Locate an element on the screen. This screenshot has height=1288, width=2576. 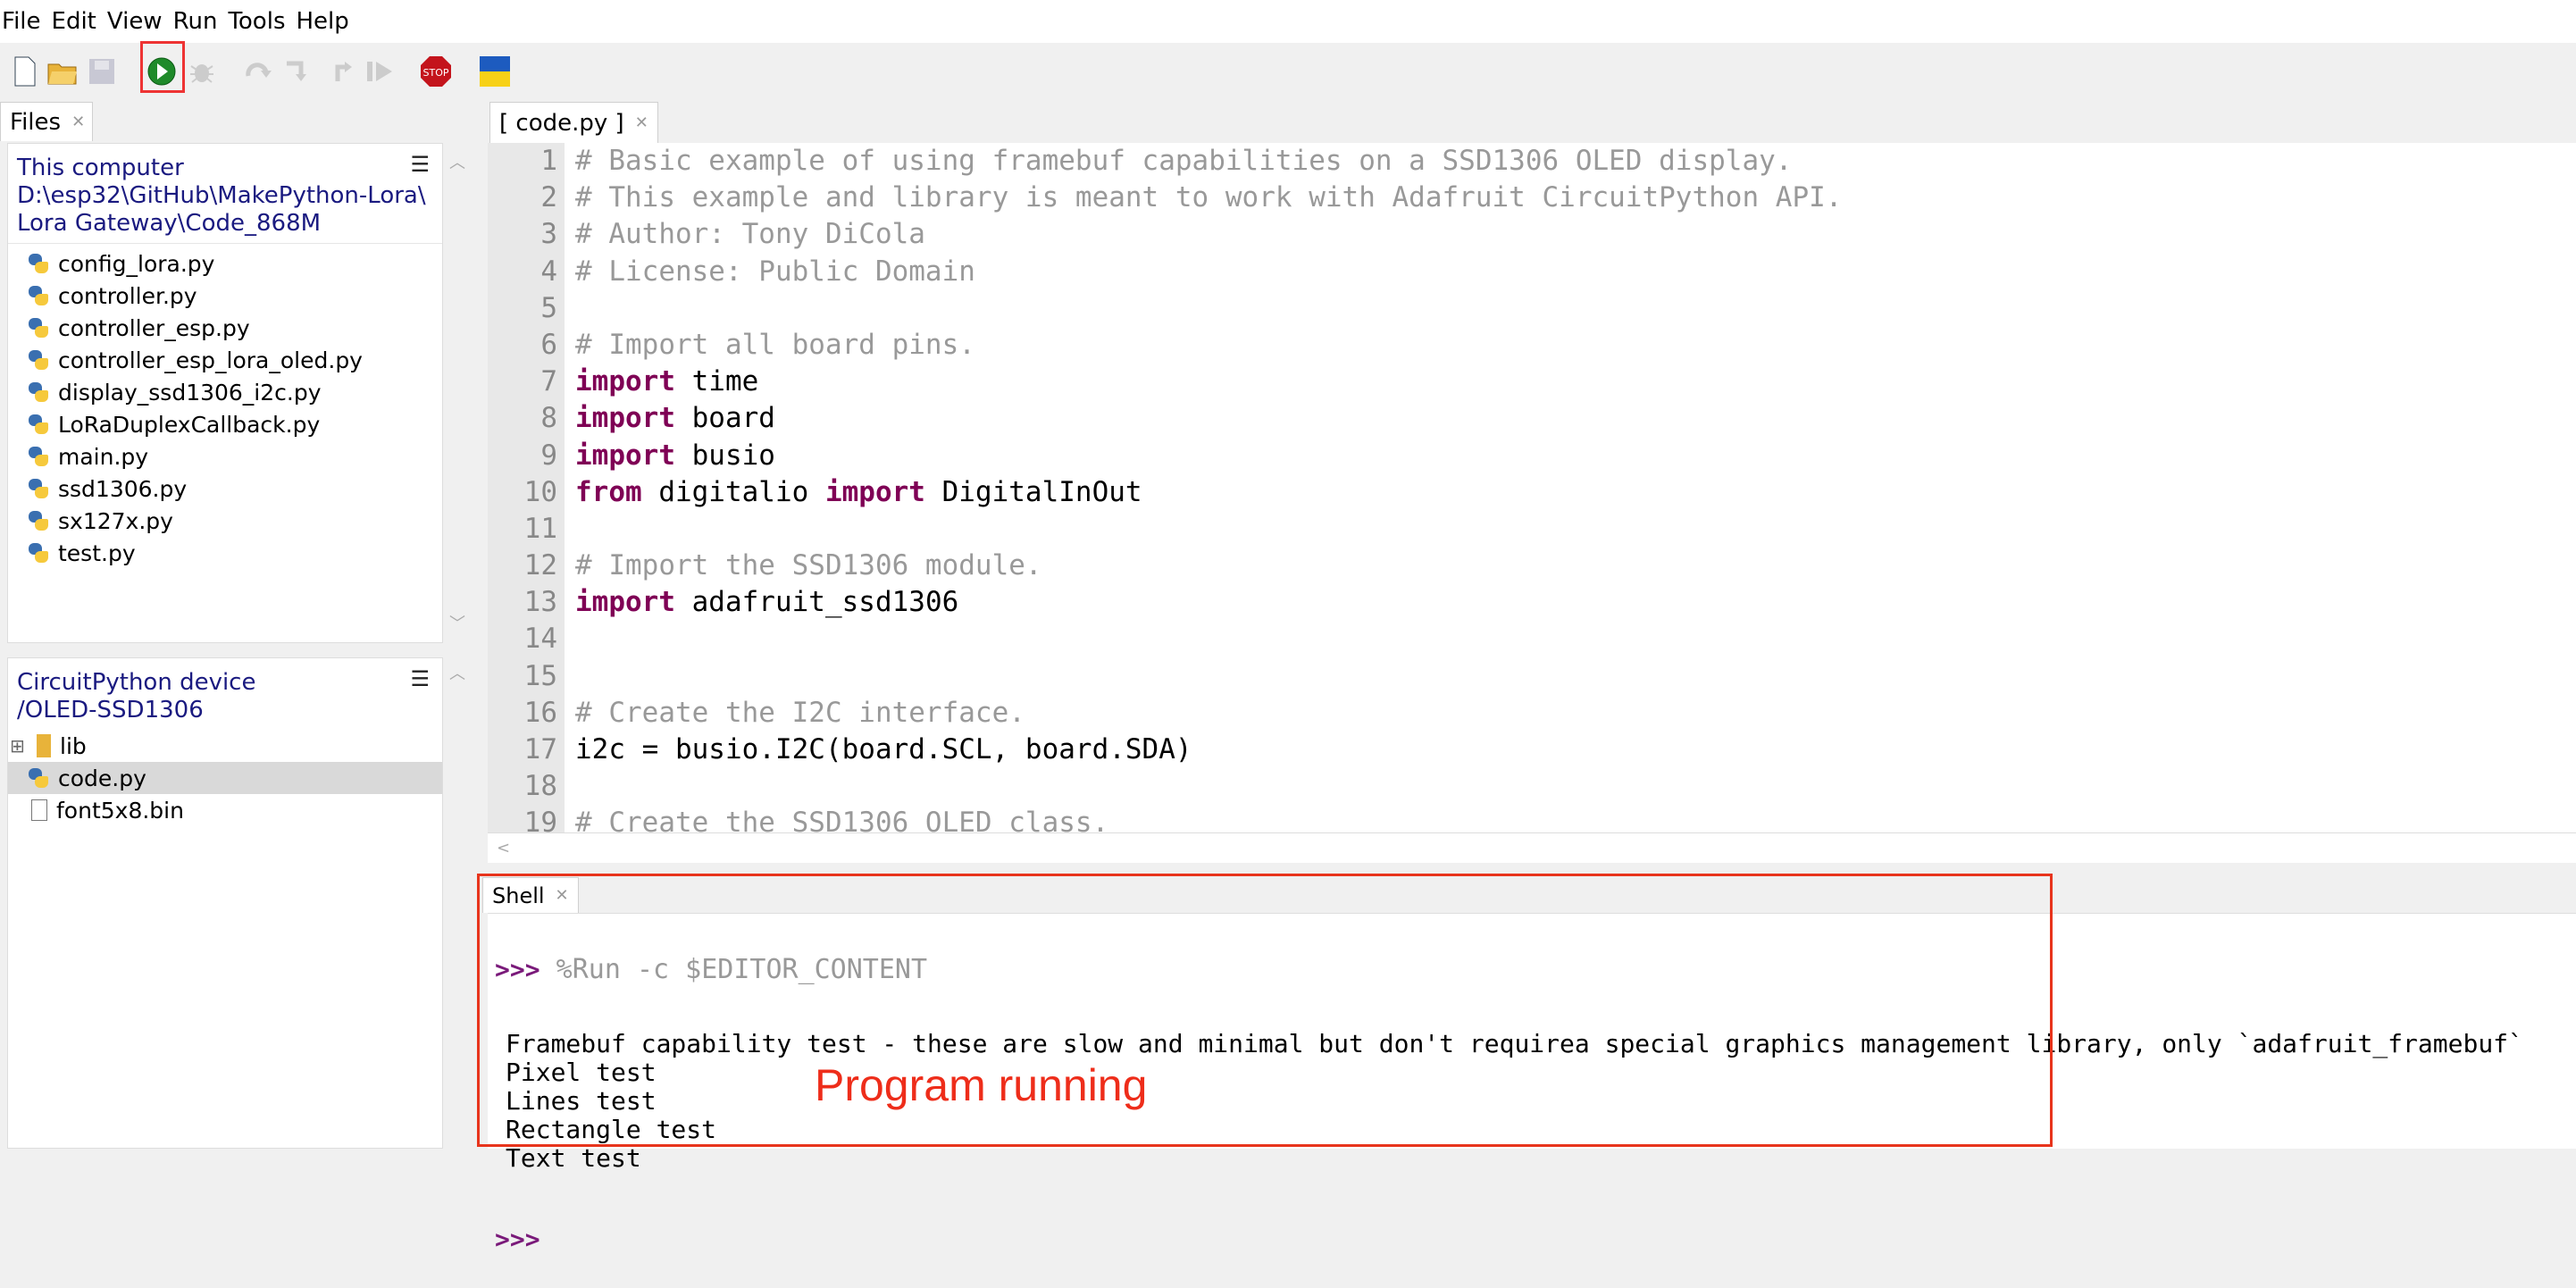
line-number: 6 is located at coordinates (549, 345).